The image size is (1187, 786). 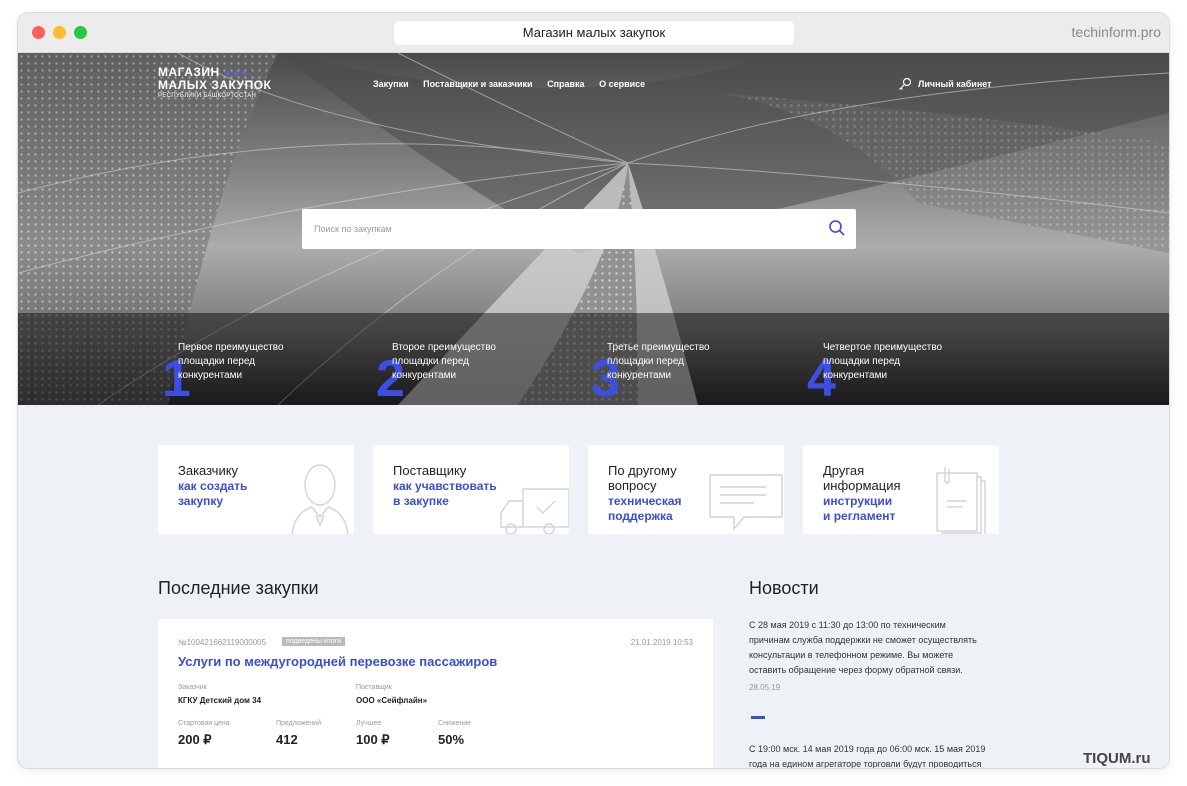 I want to click on key-icon, so click(x=905, y=83).